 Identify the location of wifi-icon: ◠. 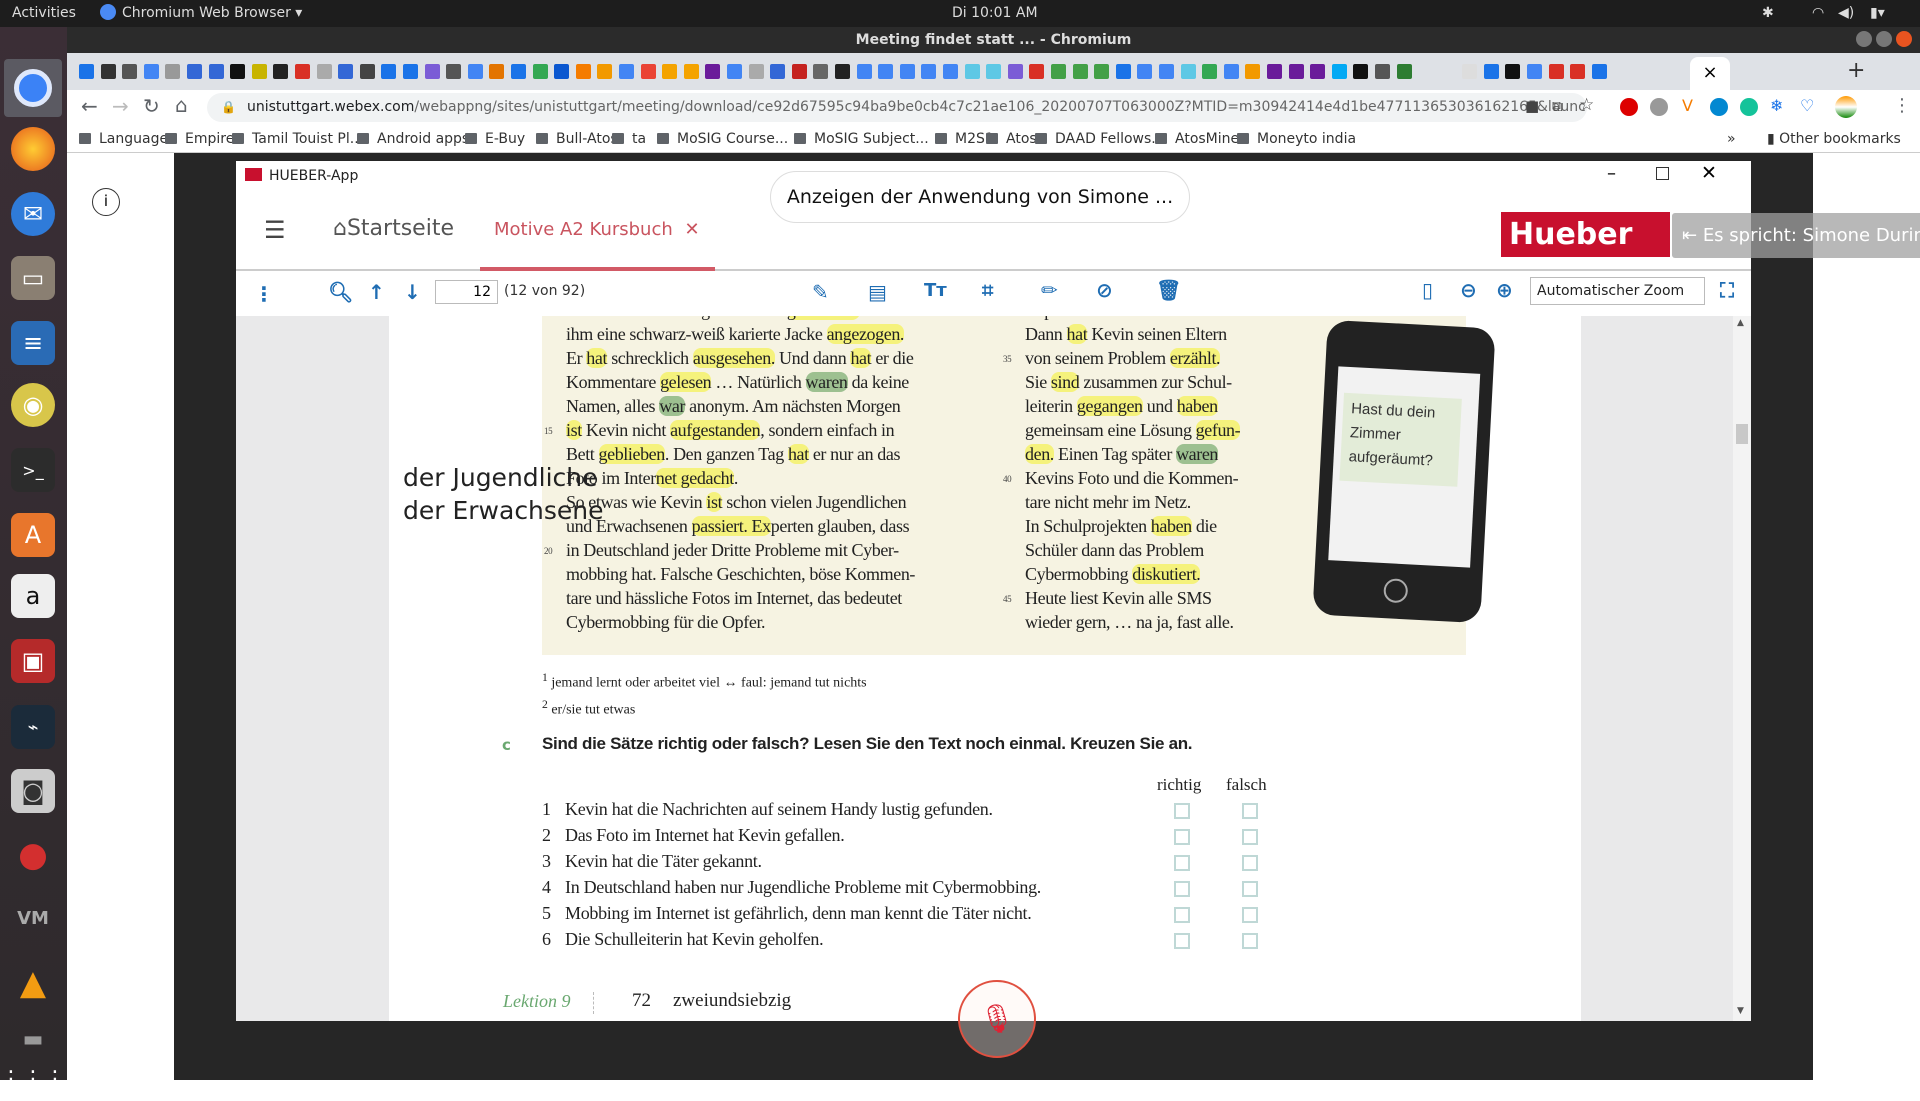
(1818, 13).